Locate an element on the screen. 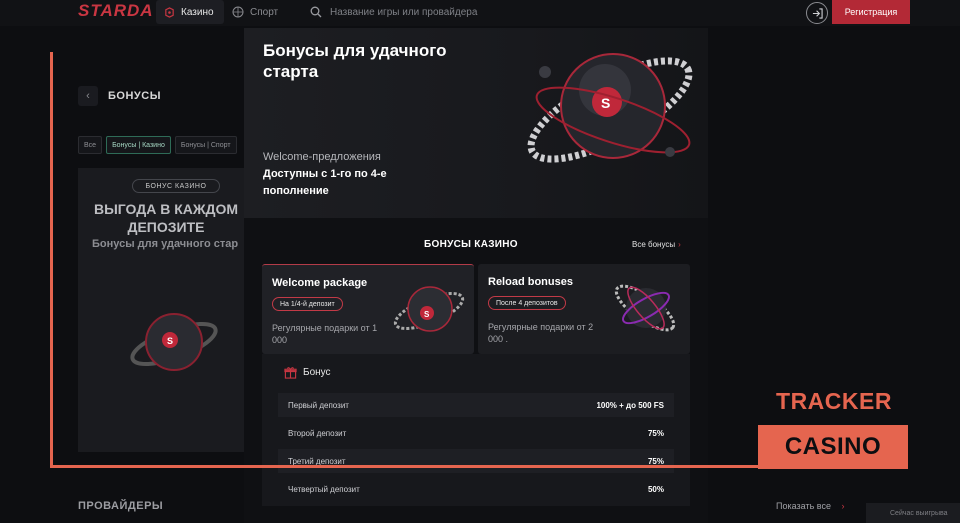 The image size is (960, 523). bonus-row-label: Второй депозит is located at coordinates (317, 433).